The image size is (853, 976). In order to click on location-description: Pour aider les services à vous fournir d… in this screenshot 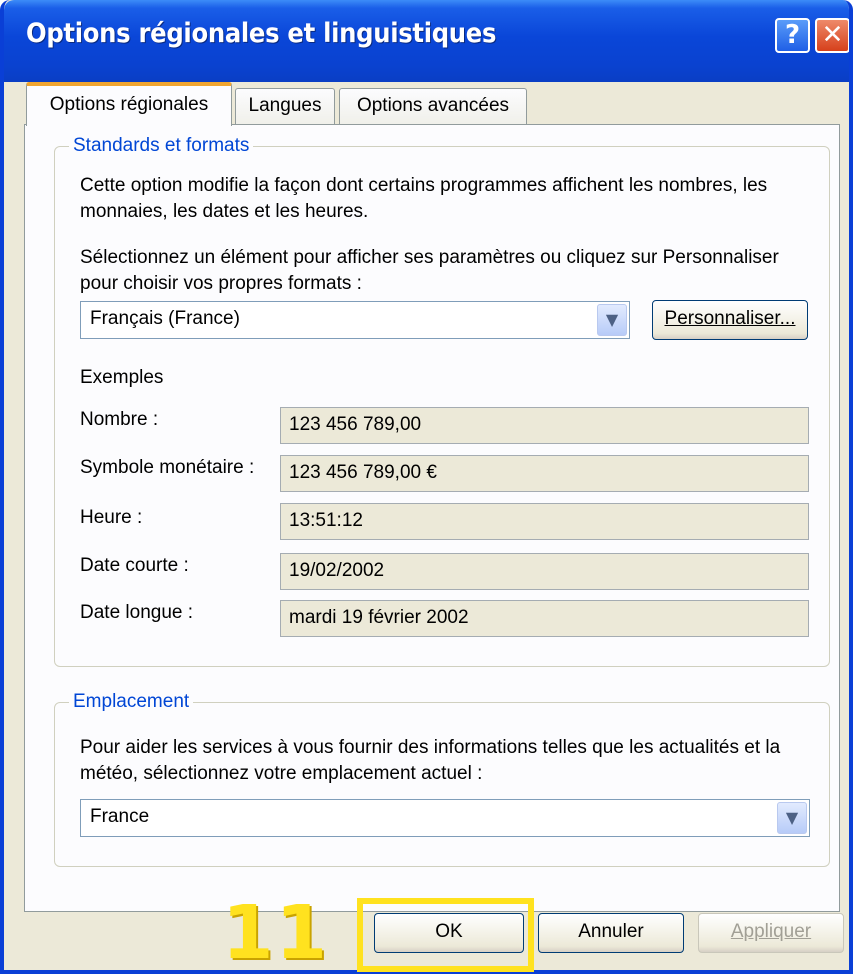, I will do `click(430, 760)`.